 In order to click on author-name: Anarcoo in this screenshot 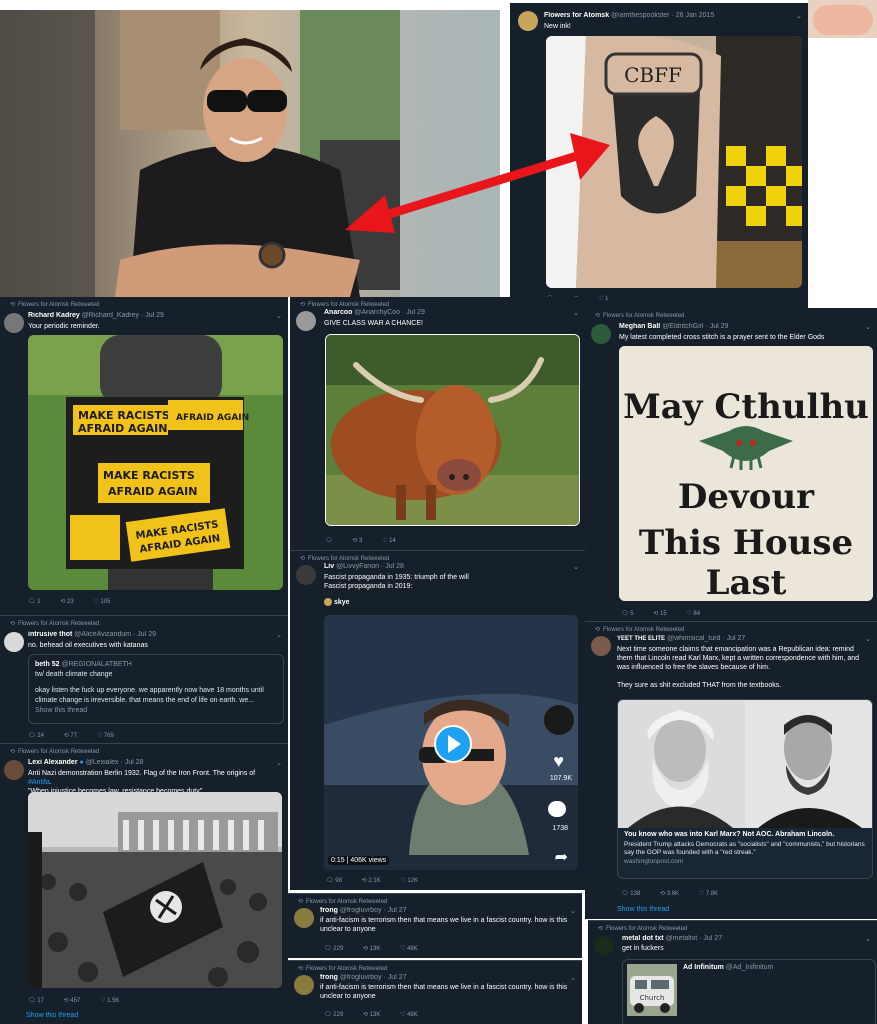, I will do `click(338, 312)`.